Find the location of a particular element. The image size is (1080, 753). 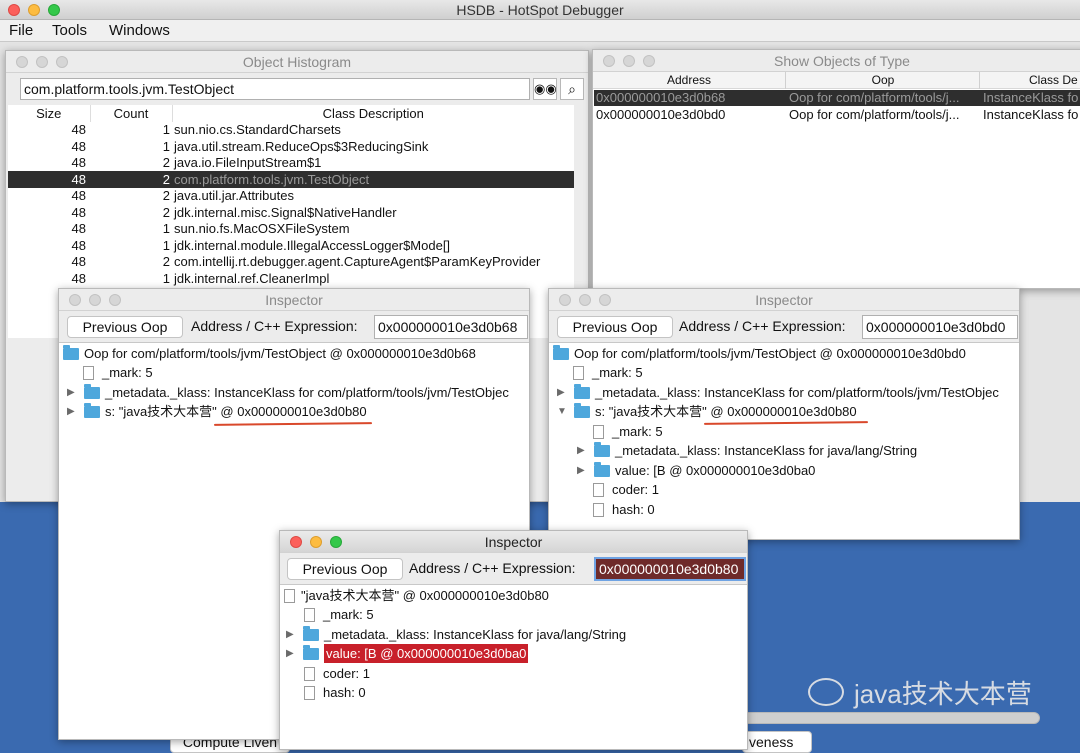

menu-tools: Tools is located at coordinates (69, 31).